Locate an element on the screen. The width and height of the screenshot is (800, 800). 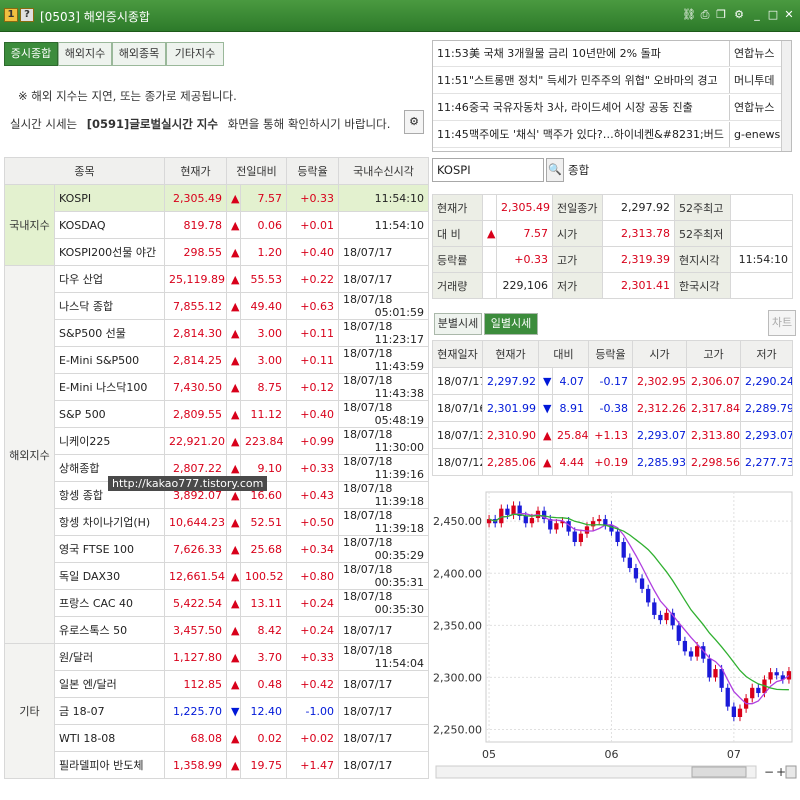
table-row: 국내지수 KOSPI 2,305.49 ▲ 7.57 +0.33 11:54:10 is located at coordinates (217, 225).